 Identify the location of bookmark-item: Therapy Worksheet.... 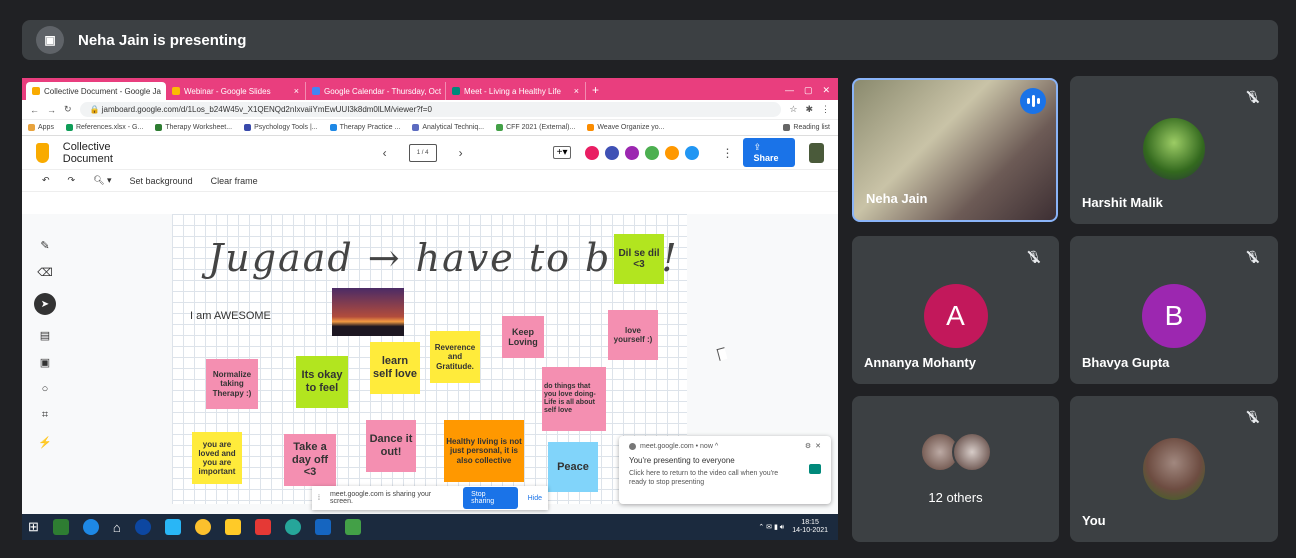
(193, 127).